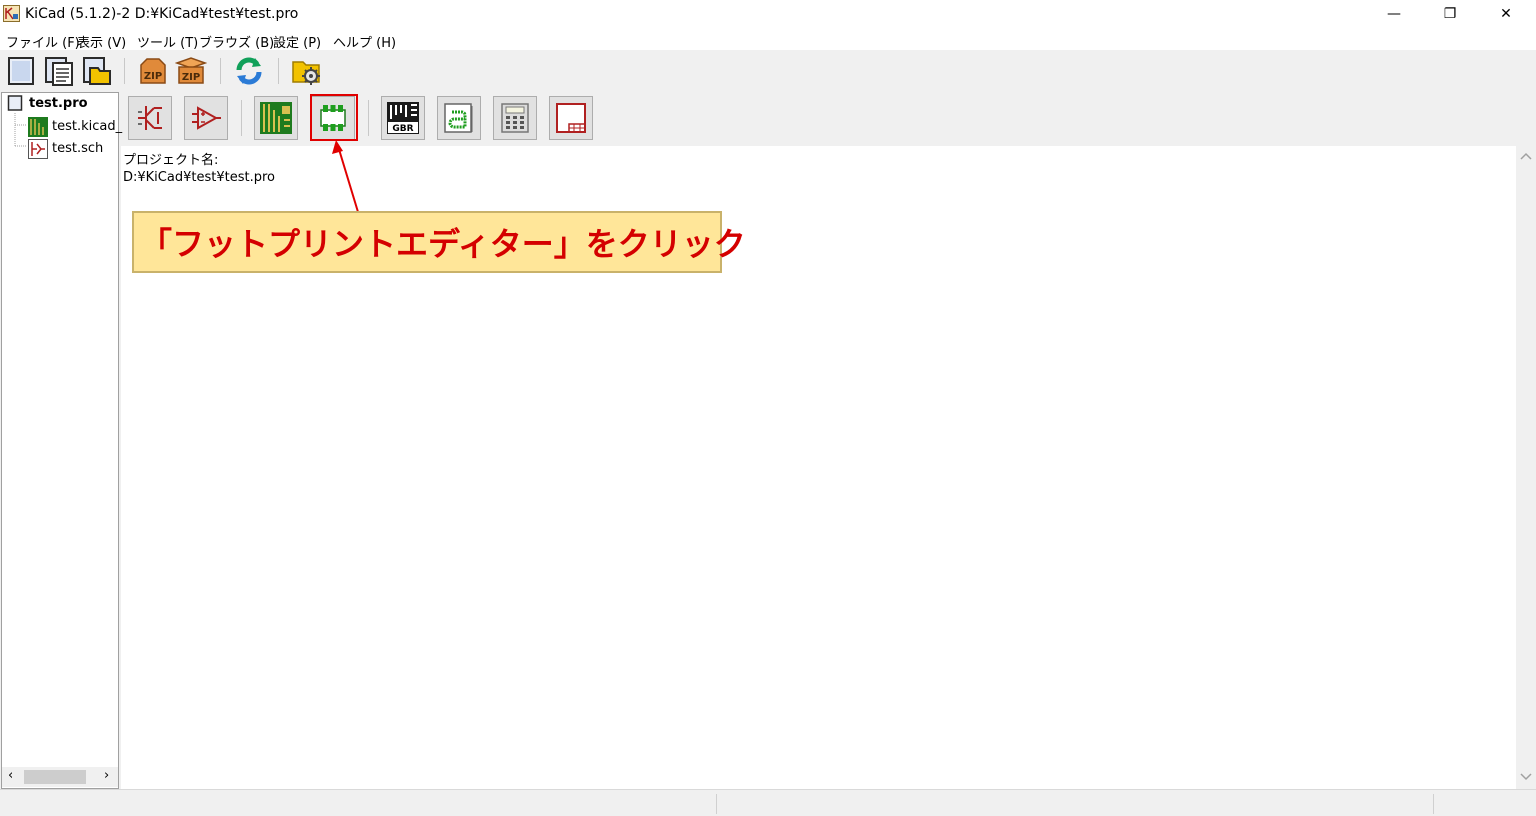 This screenshot has width=1536, height=816. I want to click on tree-horizontal-scrollbar: ‹ ›, so click(60, 777).